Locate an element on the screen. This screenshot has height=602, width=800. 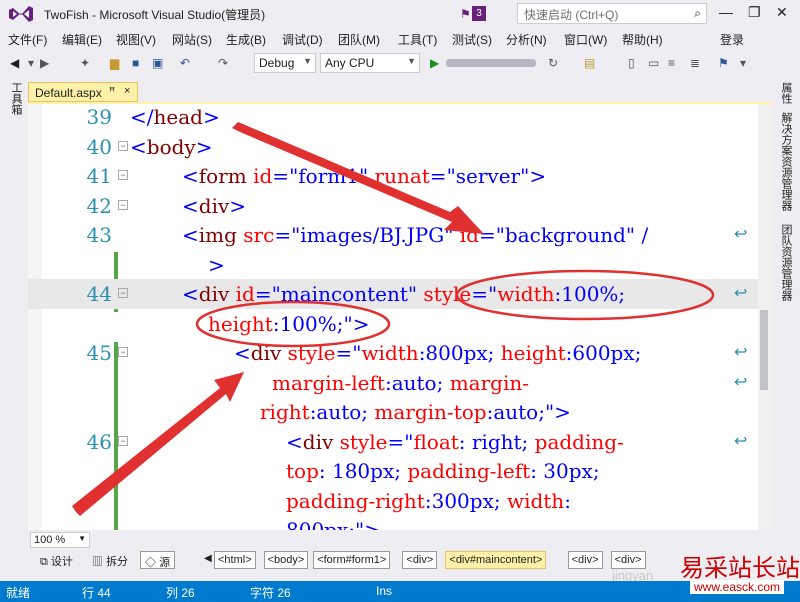
zoom-select: 100 % ▼ is located at coordinates (60, 540).